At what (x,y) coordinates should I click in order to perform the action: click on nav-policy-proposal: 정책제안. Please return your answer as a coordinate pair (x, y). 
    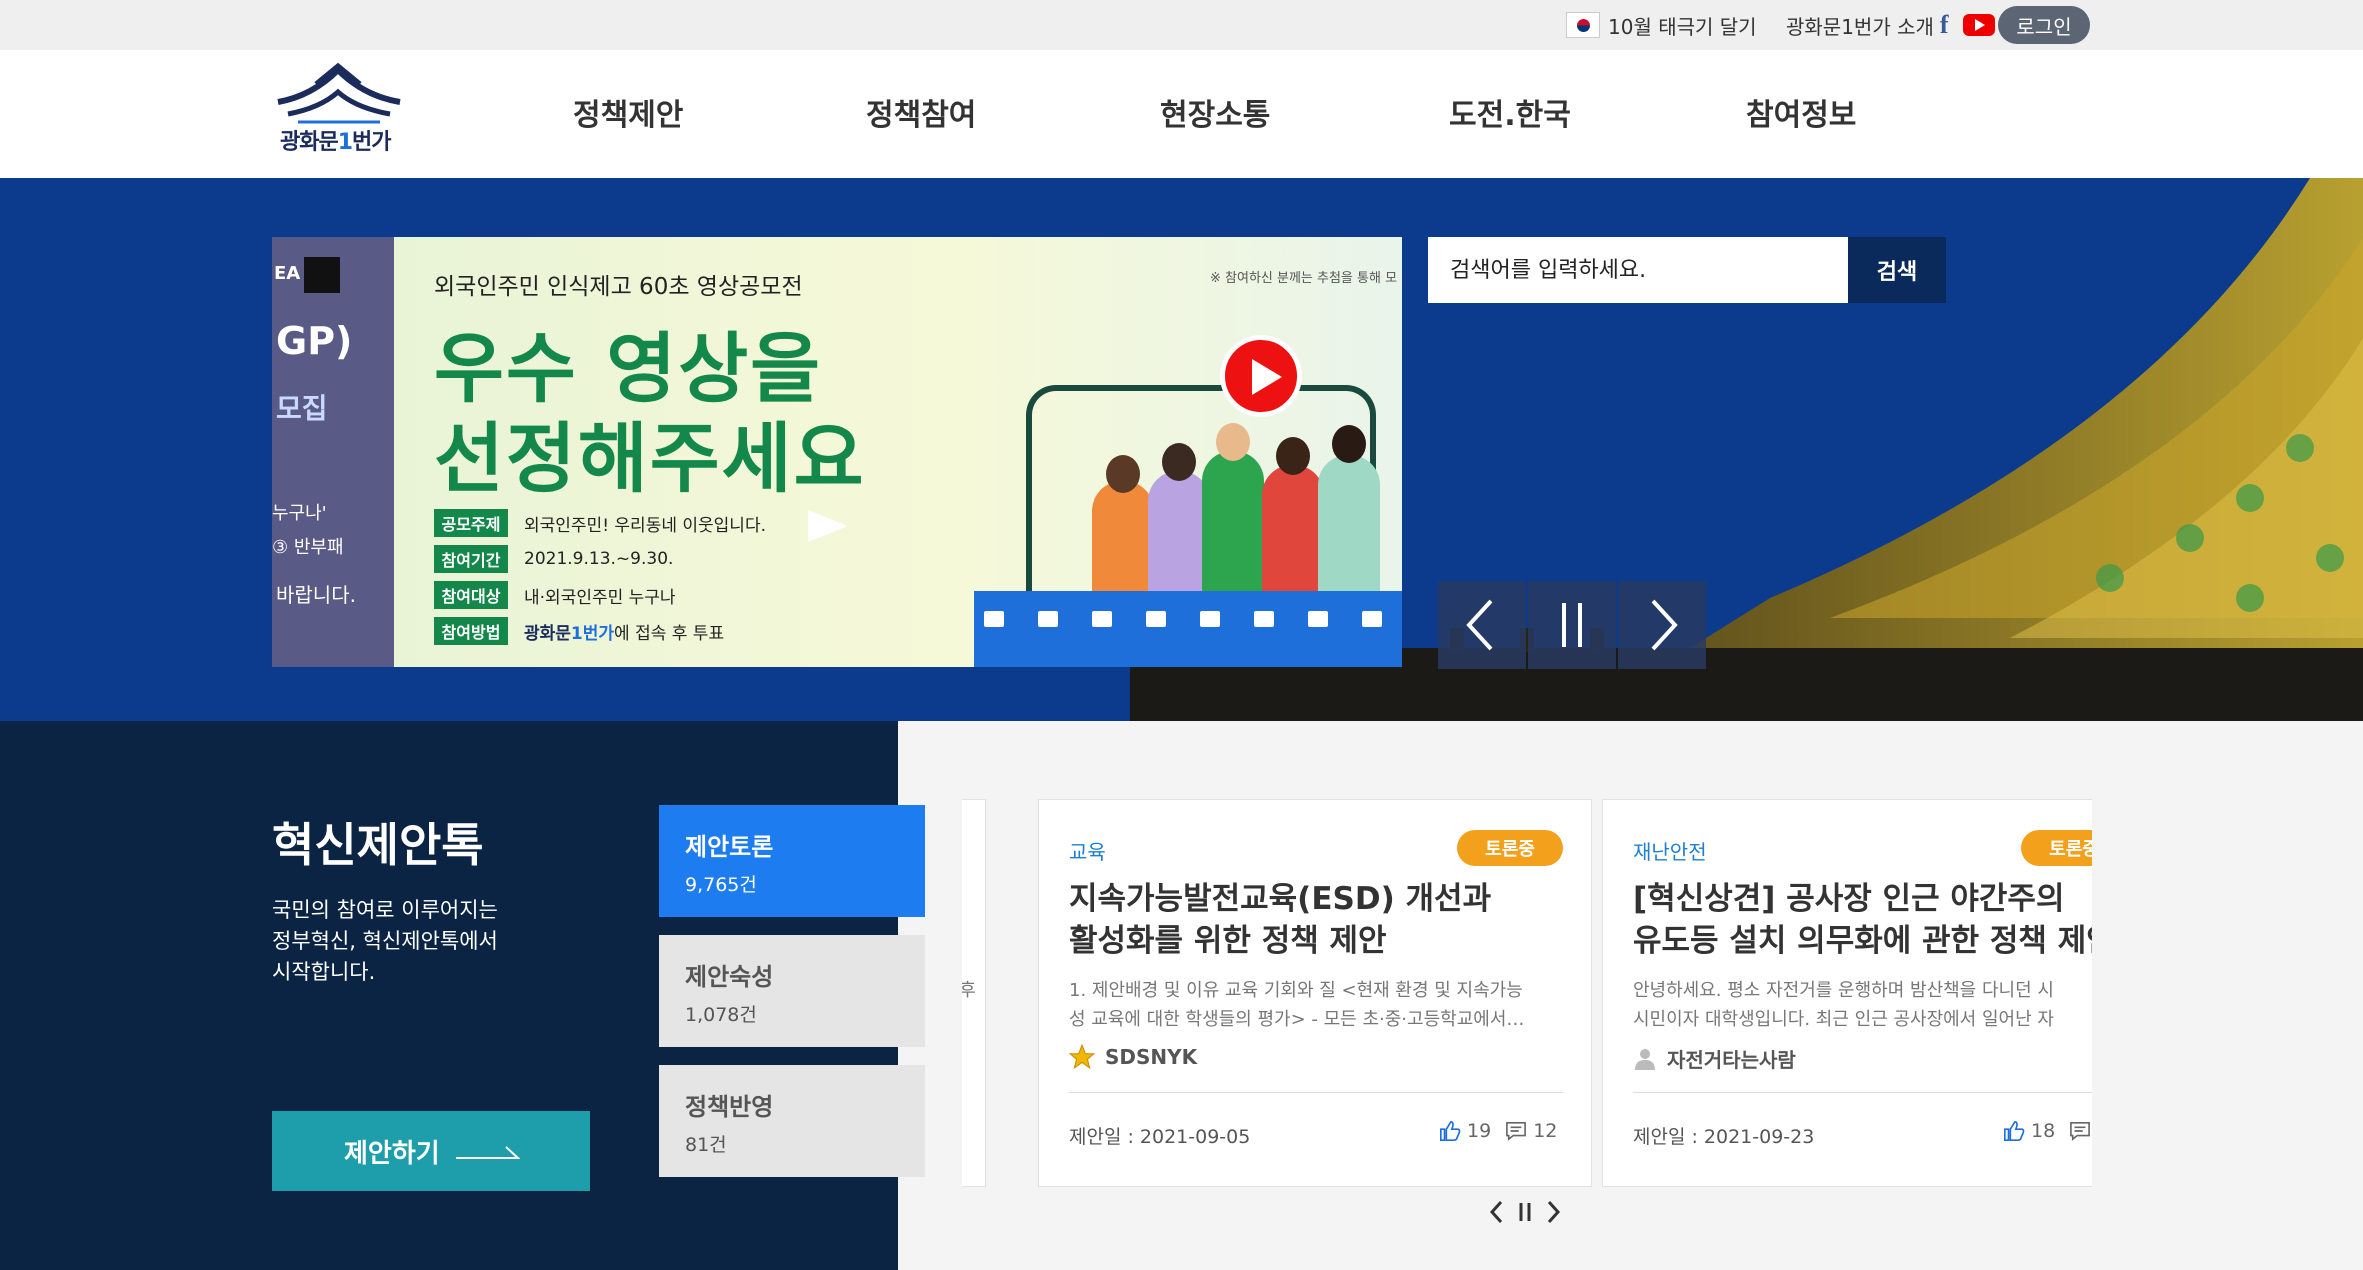
    Looking at the image, I should click on (628, 112).